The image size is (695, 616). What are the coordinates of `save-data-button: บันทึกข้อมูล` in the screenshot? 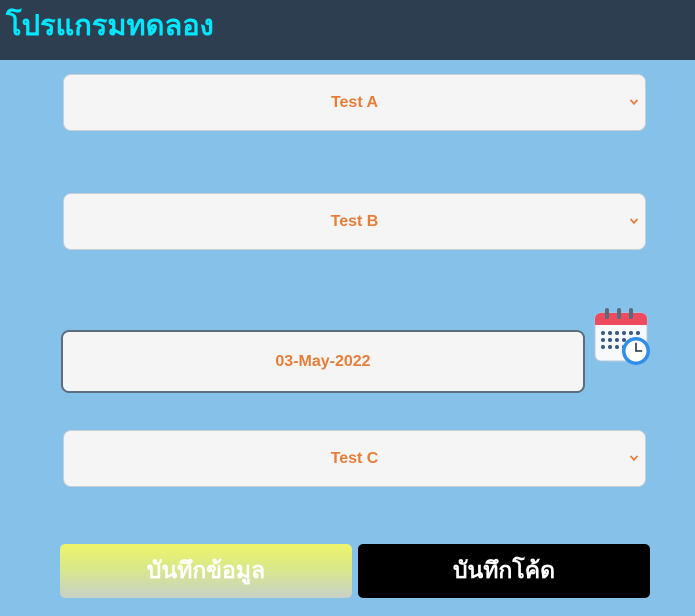 It's located at (206, 571).